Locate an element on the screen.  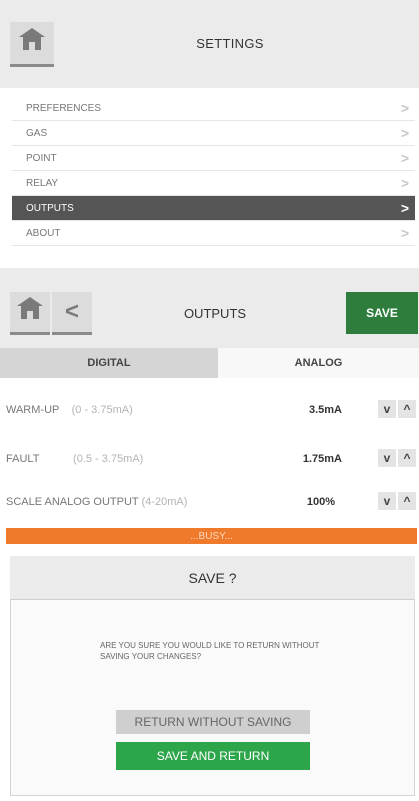
menu-item-label: ABOUT is located at coordinates (43, 233).